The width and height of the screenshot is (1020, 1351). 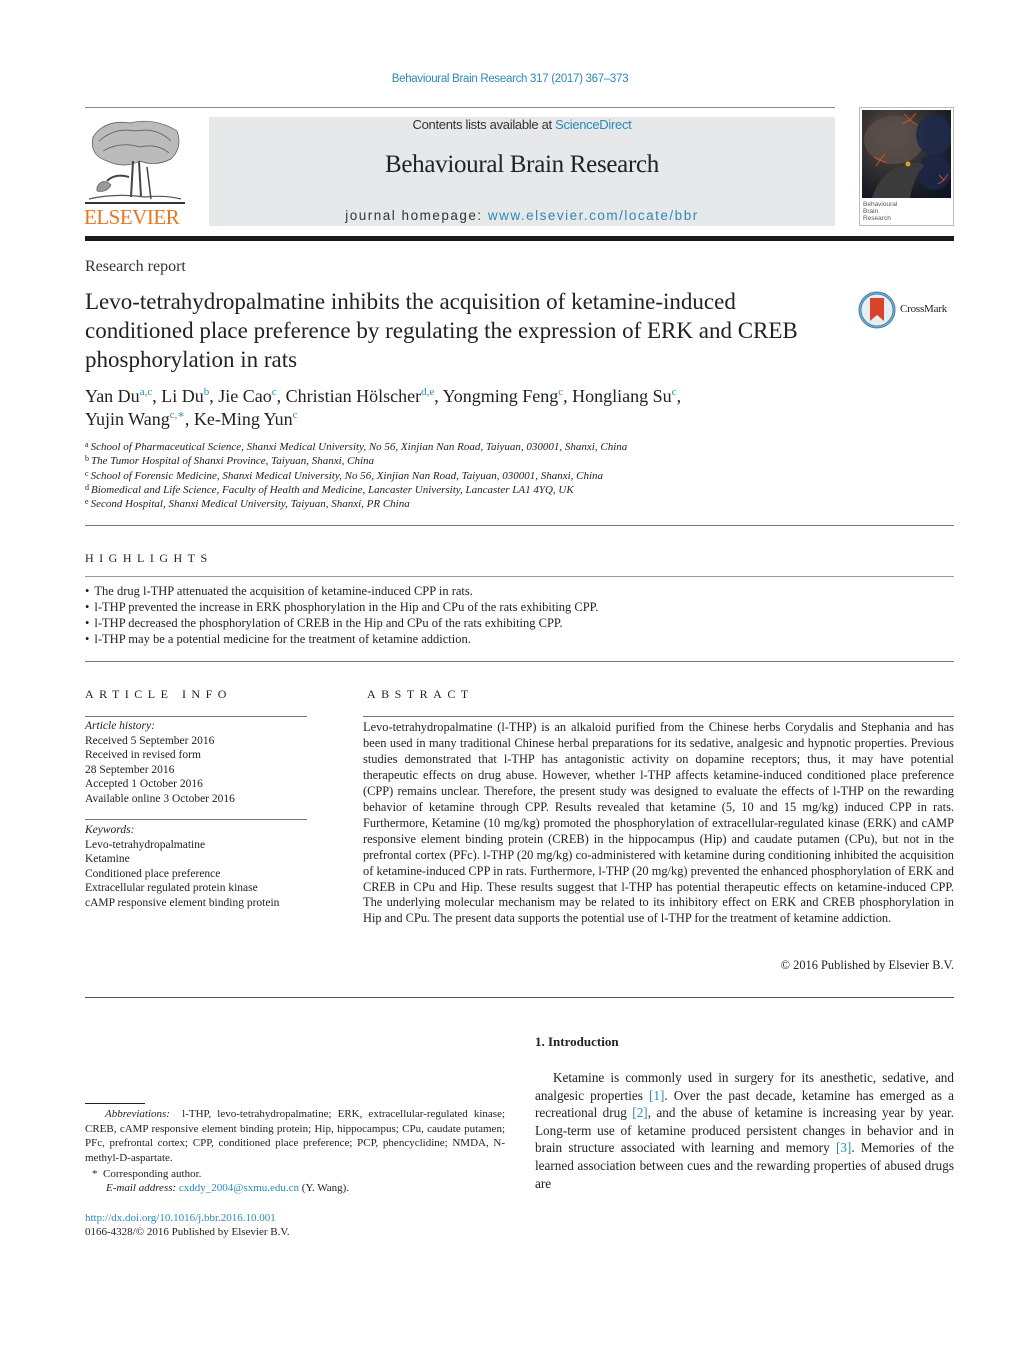 I want to click on author: Ke-Ming Yunc, so click(x=246, y=419).